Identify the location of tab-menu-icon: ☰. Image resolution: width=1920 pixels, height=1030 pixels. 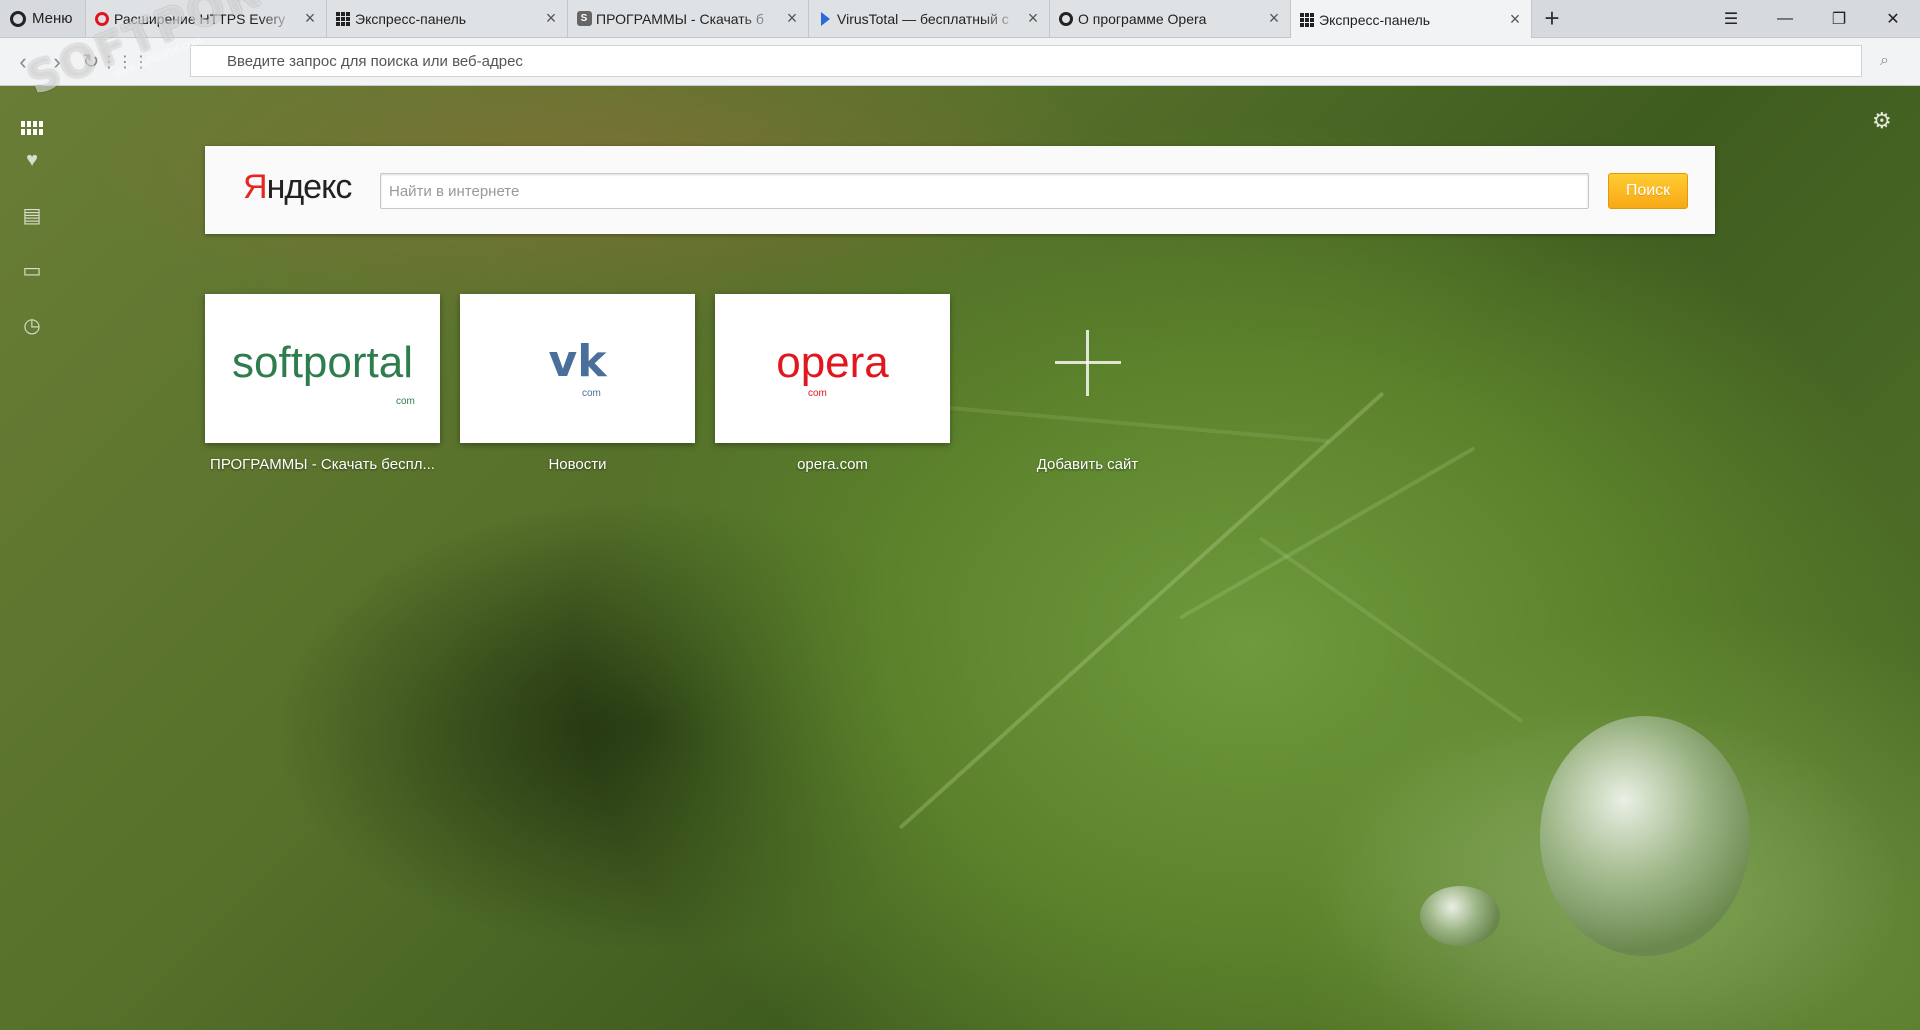
(1731, 18).